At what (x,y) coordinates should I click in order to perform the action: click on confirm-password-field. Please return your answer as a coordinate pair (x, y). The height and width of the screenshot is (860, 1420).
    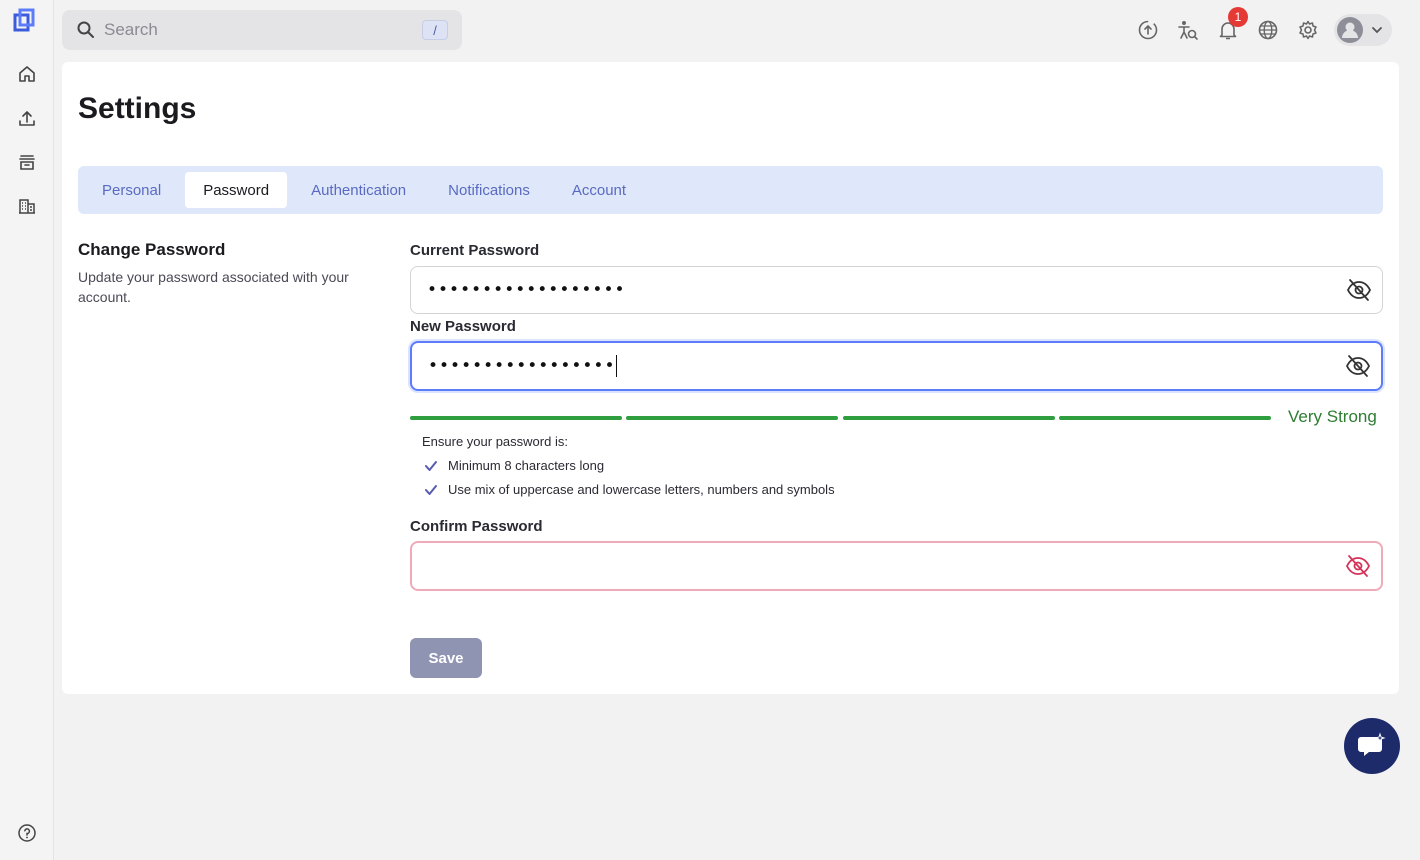
    Looking at the image, I should click on (896, 566).